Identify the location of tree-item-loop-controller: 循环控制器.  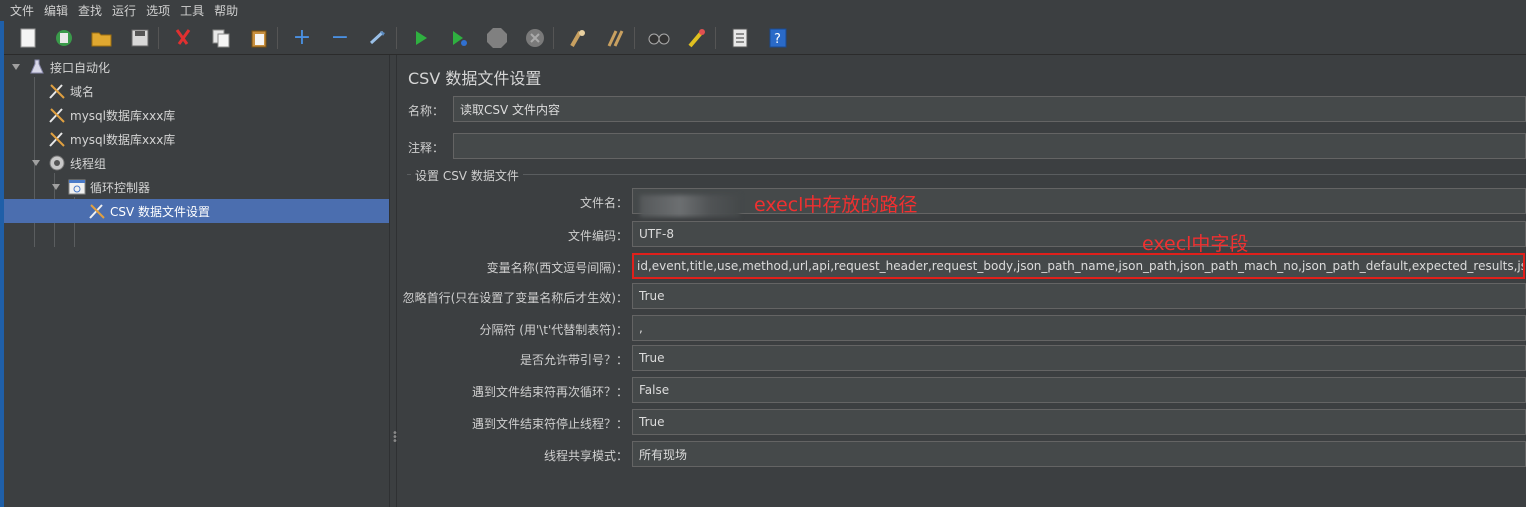
(196, 187).